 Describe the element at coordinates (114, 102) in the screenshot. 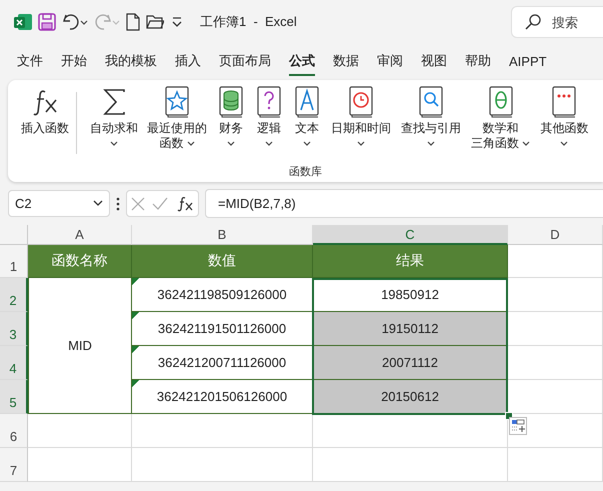

I see `sigma-icon` at that location.